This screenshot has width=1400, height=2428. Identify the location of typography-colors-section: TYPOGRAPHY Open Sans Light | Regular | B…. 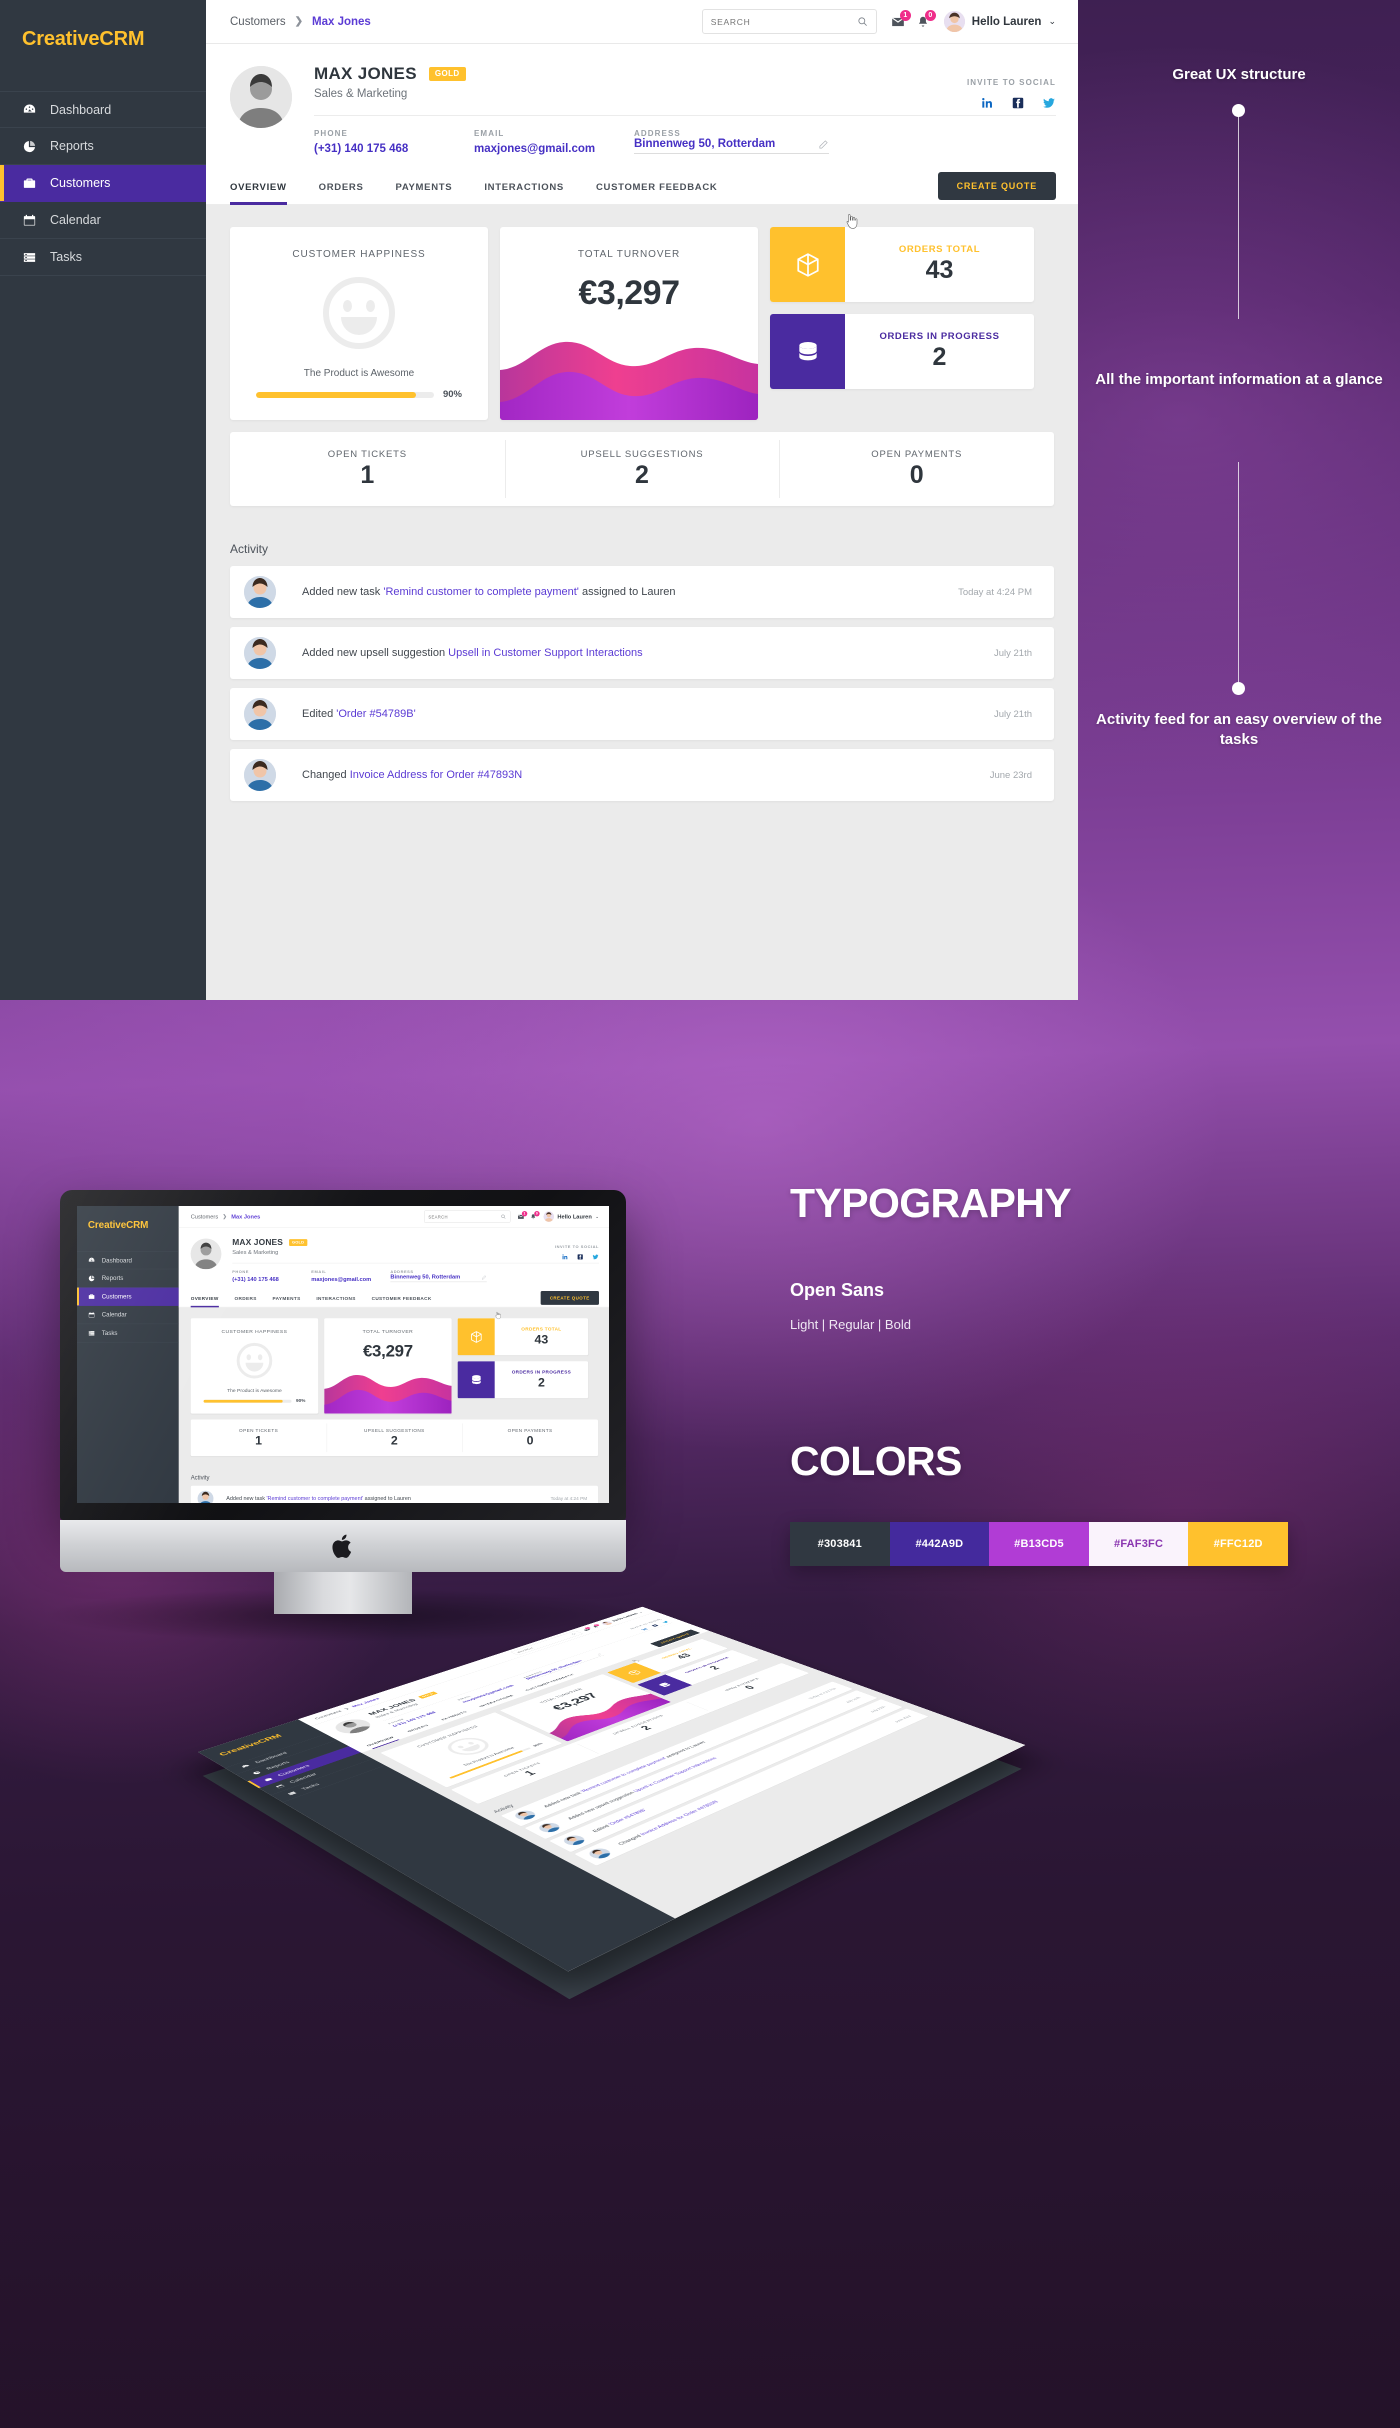
(1070, 1373).